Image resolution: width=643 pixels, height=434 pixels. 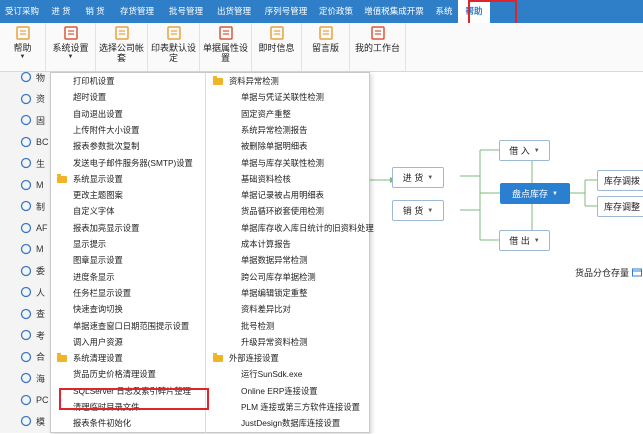 I want to click on menu-item: 报表加亮显示设置, so click(x=106, y=228).